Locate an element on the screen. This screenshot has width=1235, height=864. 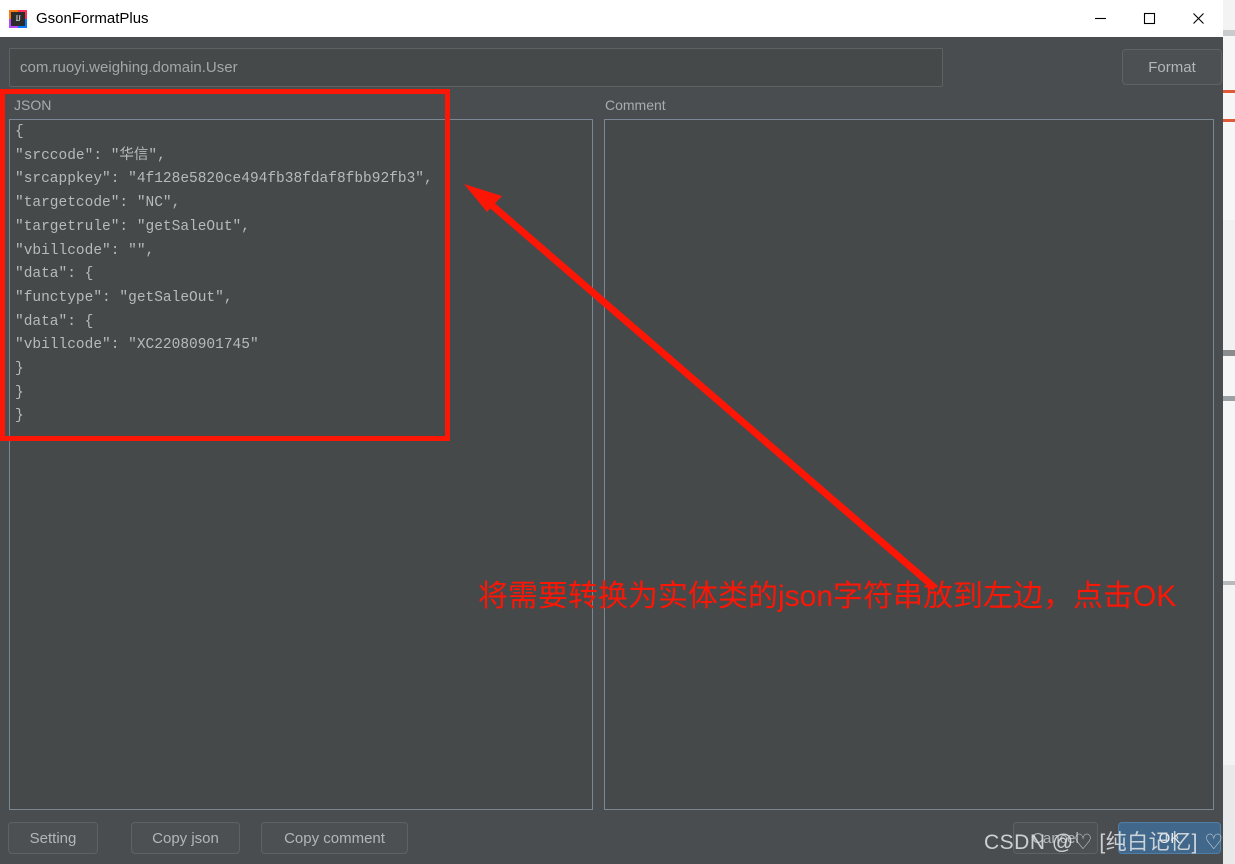
comment-input-text is located at coordinates (909, 120).